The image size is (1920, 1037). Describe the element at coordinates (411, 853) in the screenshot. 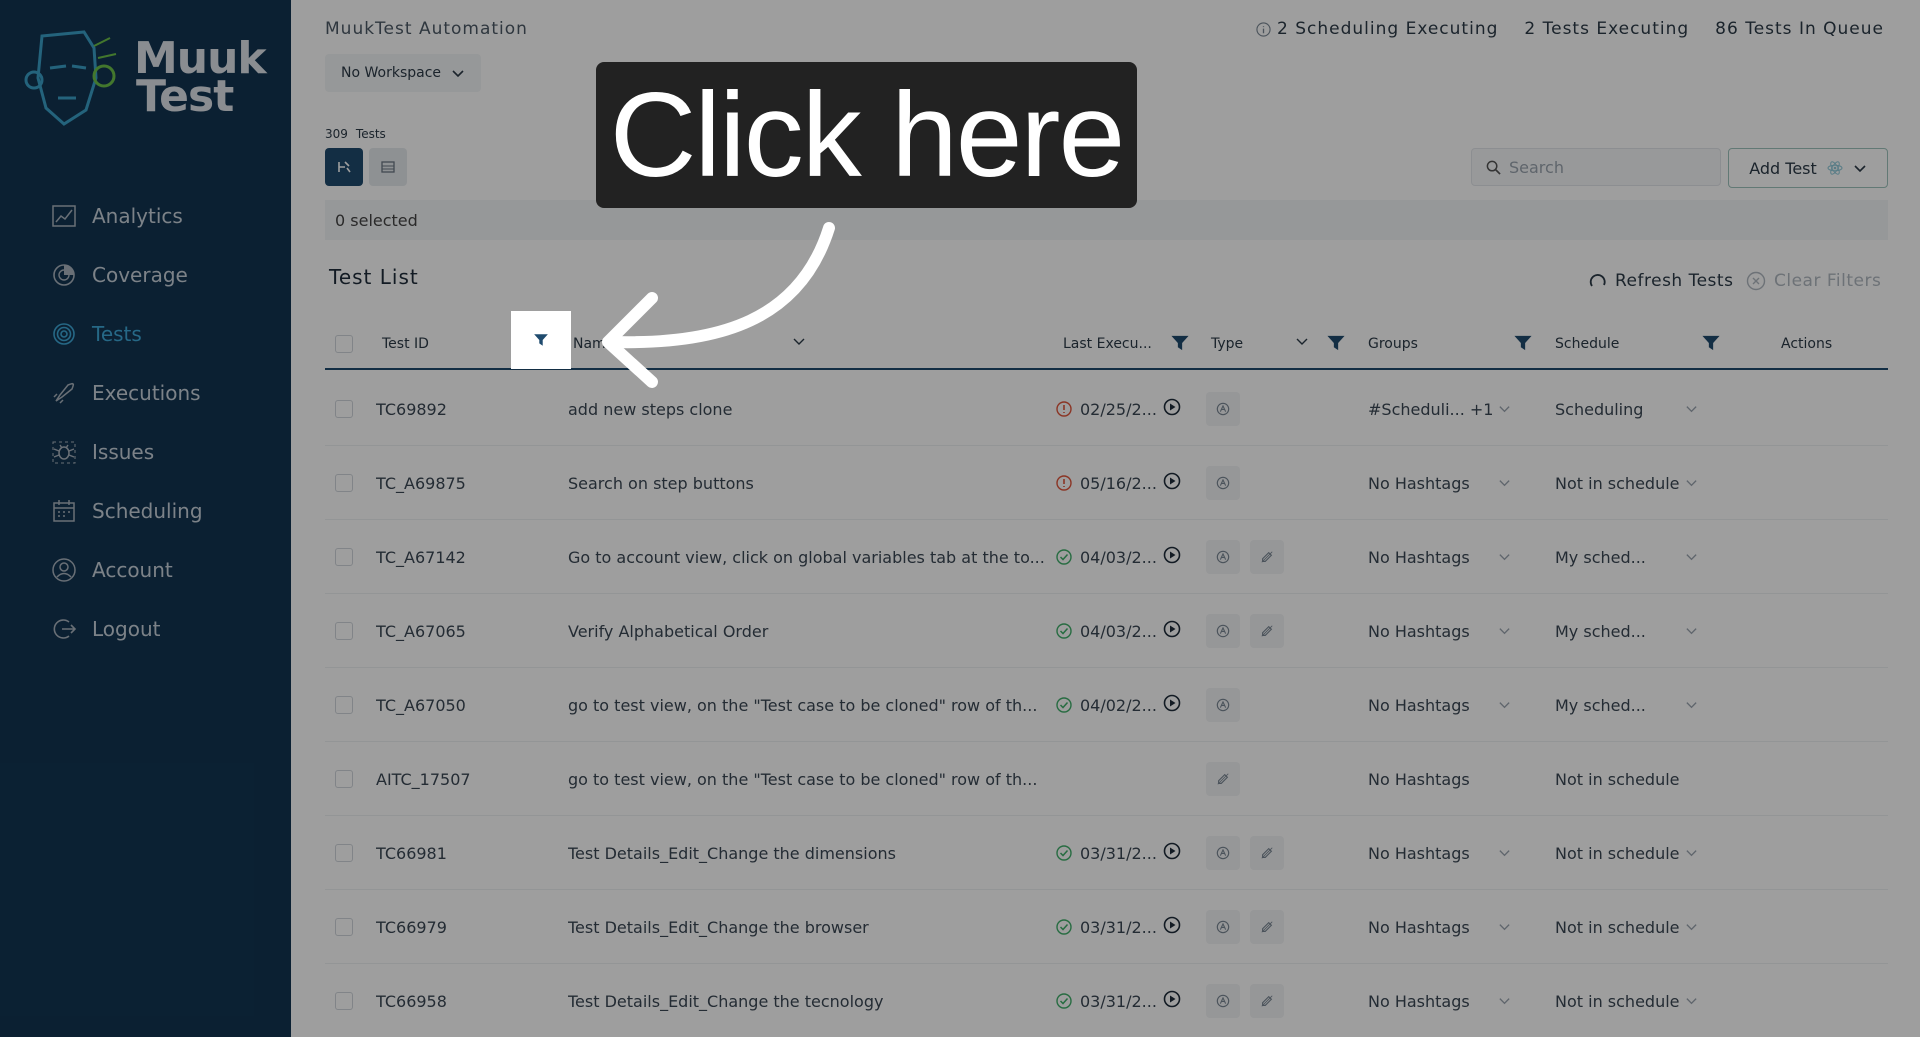

I see `test-id: TC66981` at that location.